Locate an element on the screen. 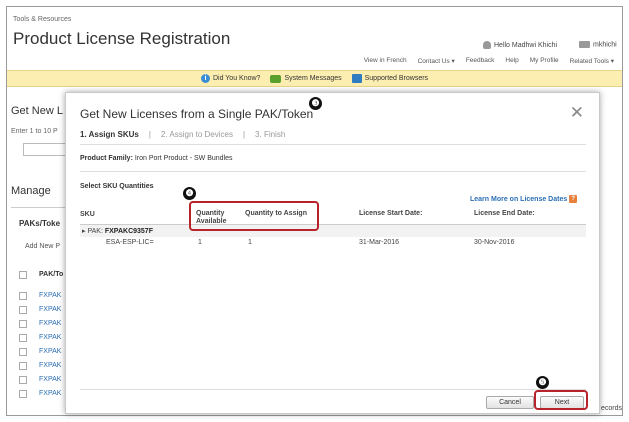 Image resolution: width=629 pixels, height=422 pixels. link-feedback: Feedback is located at coordinates (480, 61).